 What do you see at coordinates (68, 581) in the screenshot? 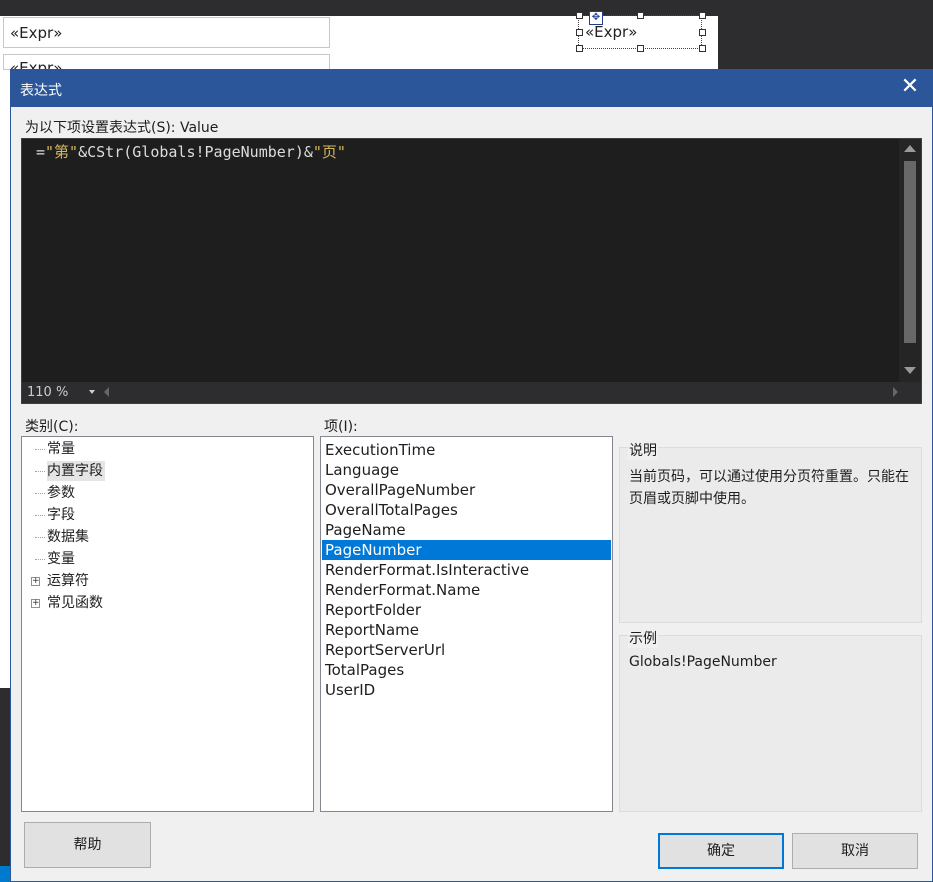
I see `category-item-operators: 运算符` at bounding box center [68, 581].